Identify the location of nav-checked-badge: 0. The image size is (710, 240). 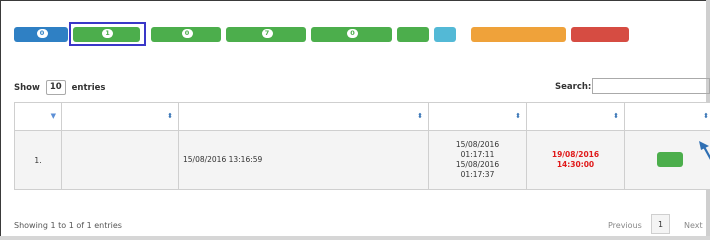
(352, 33).